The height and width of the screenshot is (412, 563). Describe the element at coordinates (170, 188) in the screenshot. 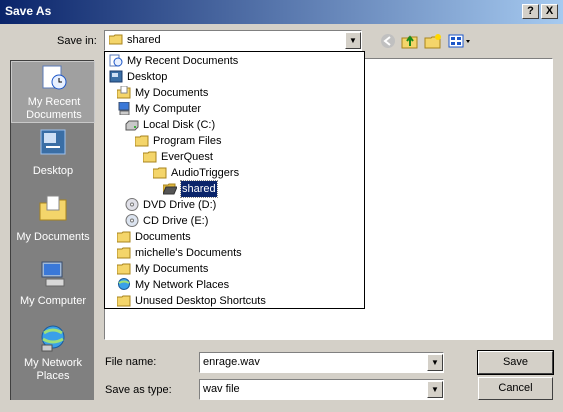

I see `open-folder-icon` at that location.